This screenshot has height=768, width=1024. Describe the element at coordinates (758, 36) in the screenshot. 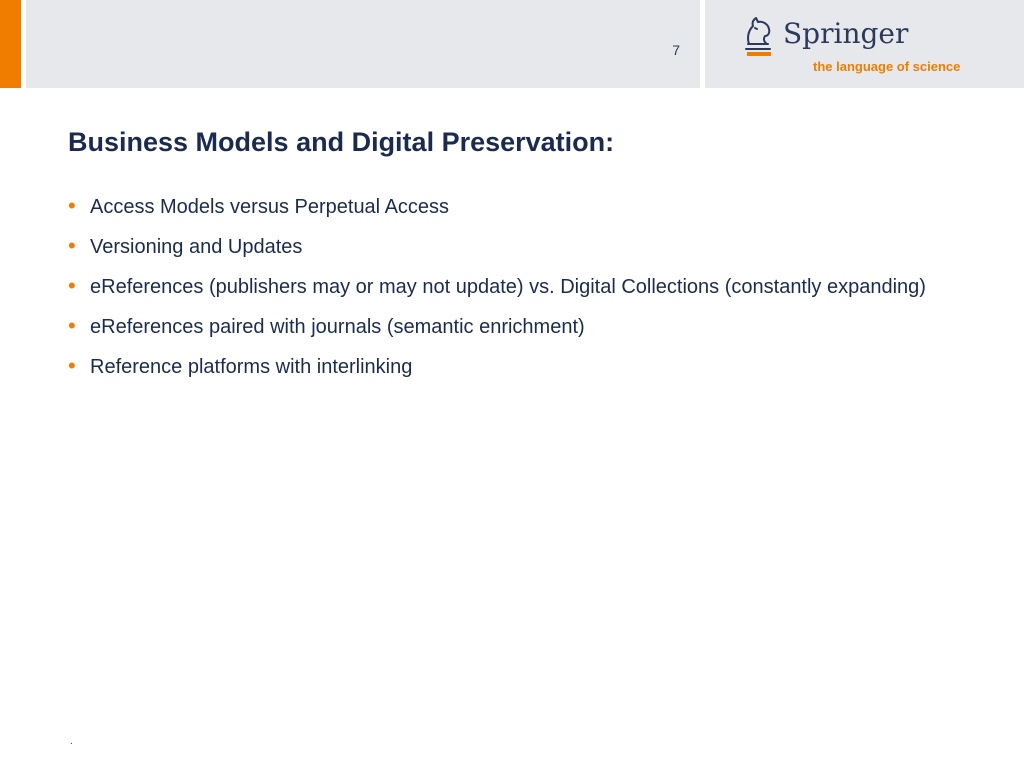

I see `chess-knight-icon` at that location.